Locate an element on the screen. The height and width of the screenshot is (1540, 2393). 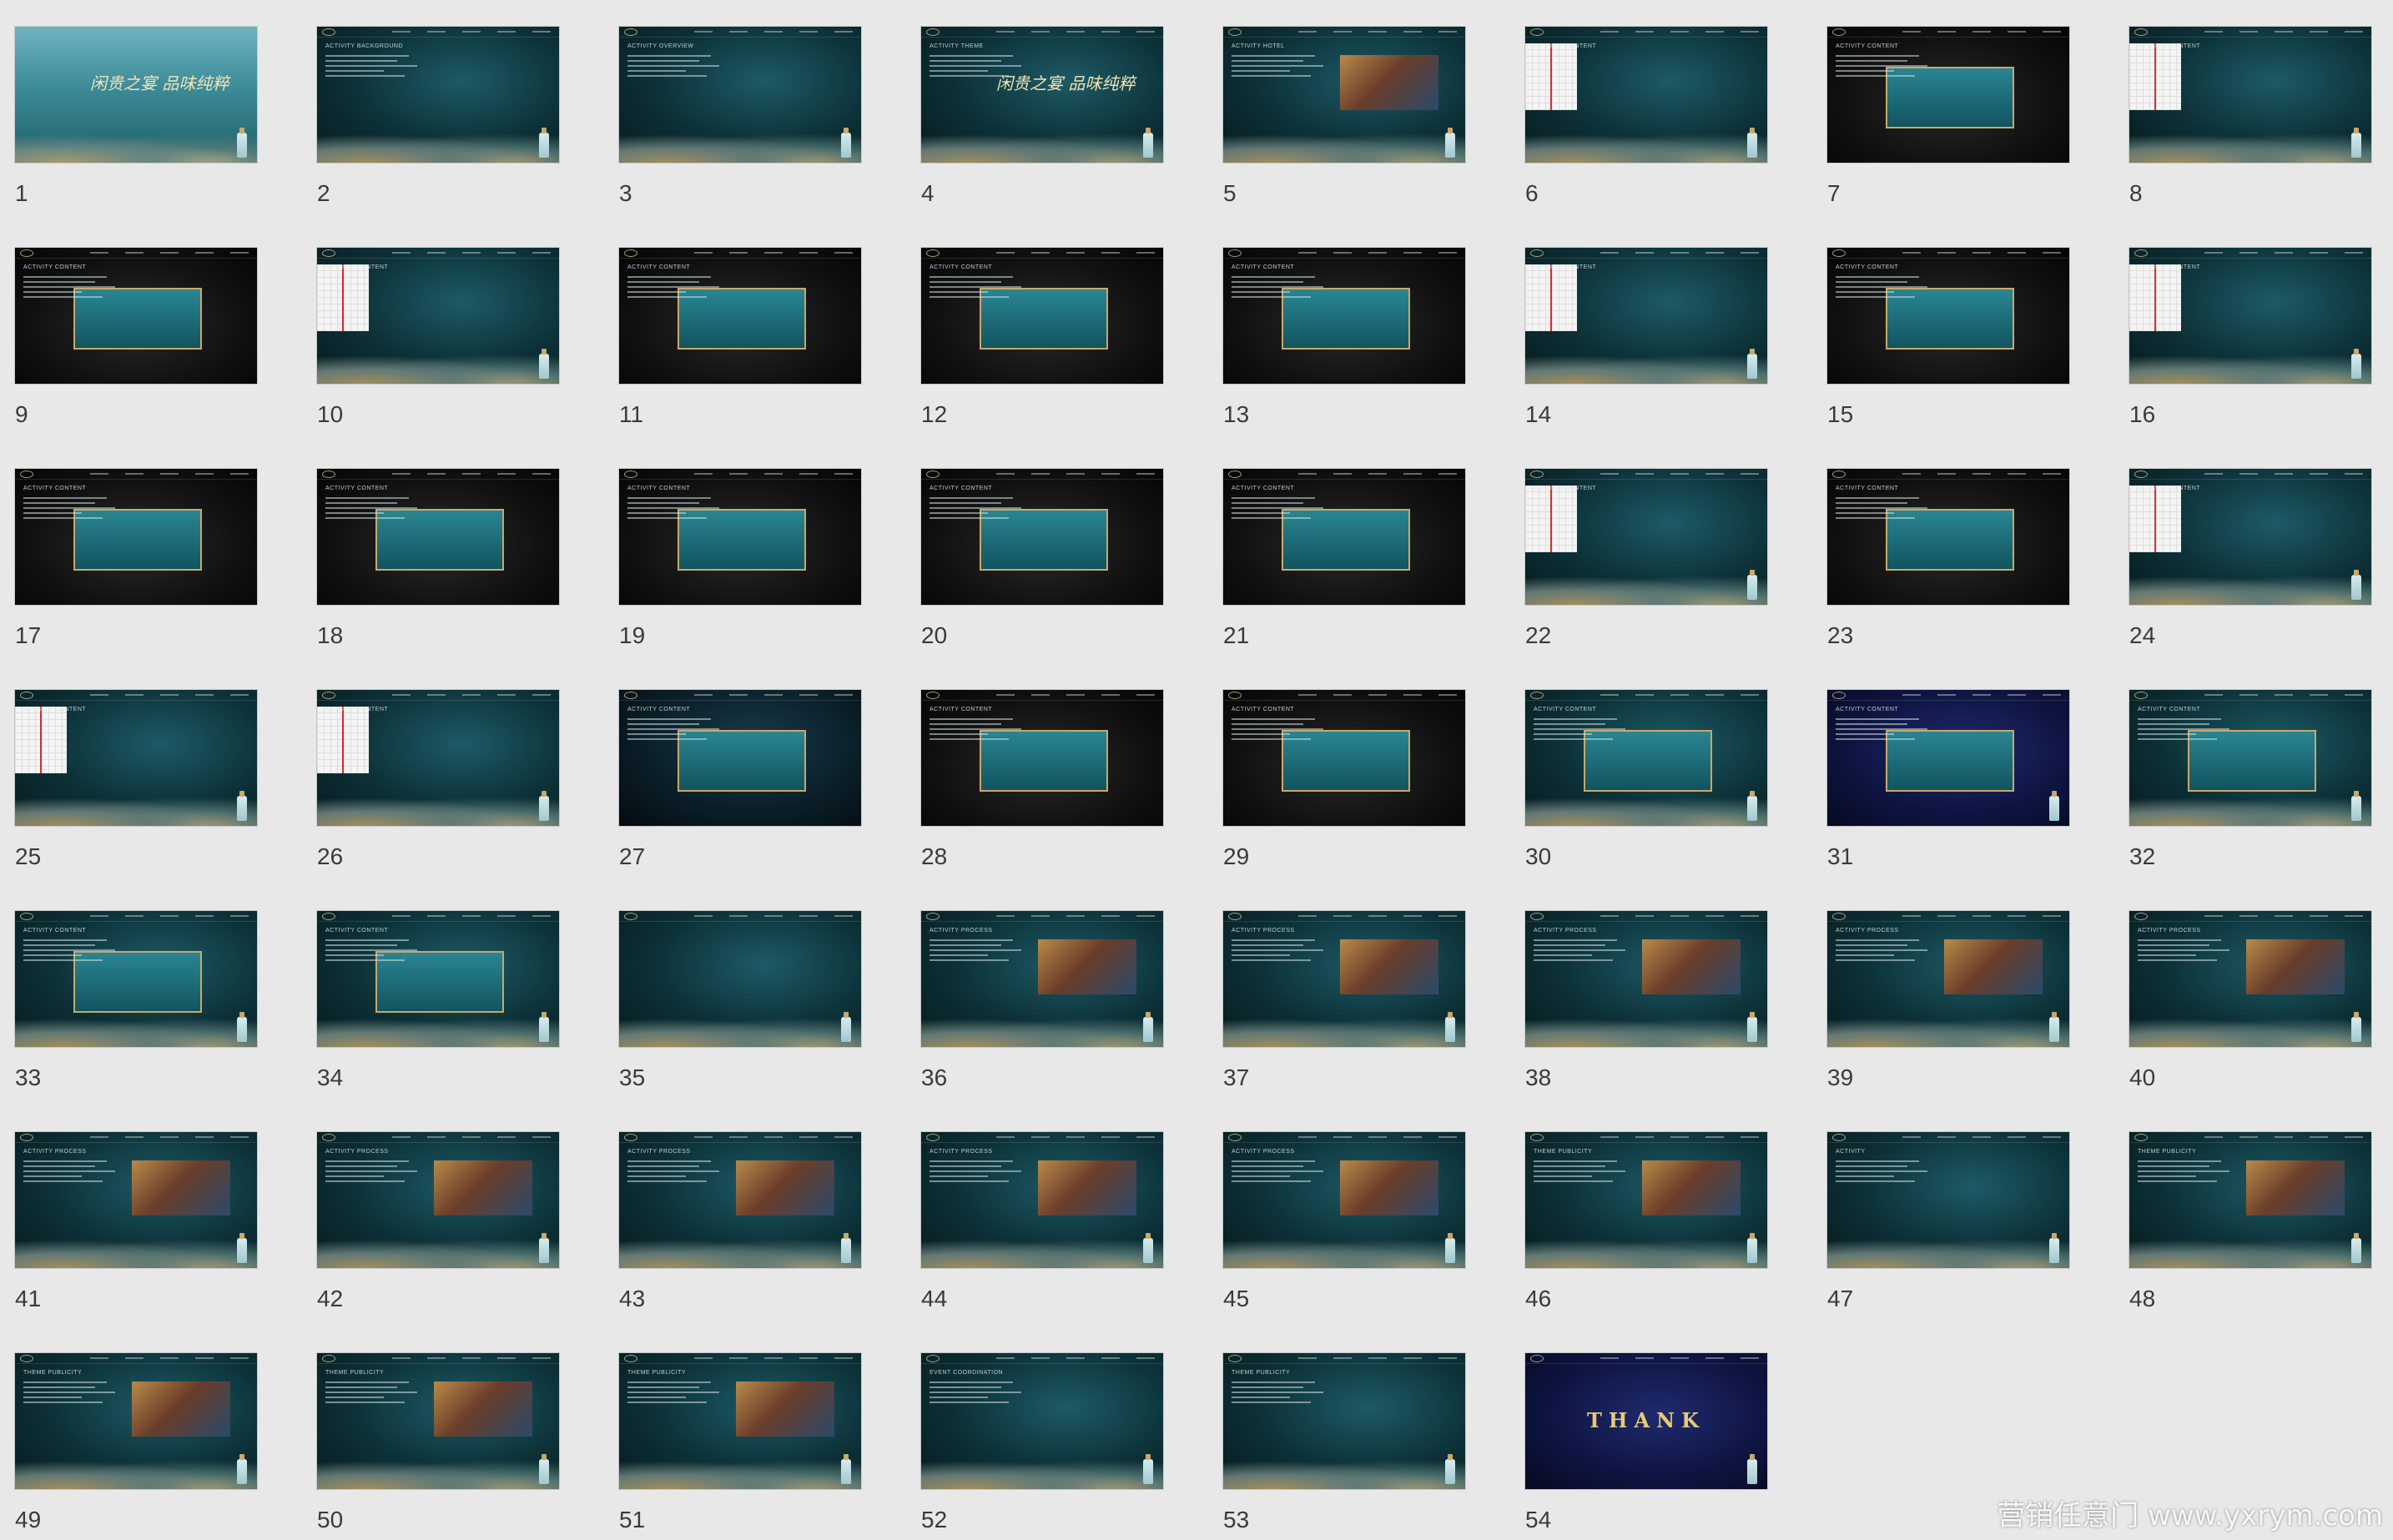
slide-thumbnail: EVENT COORDINATION is located at coordinates (1042, 1421).